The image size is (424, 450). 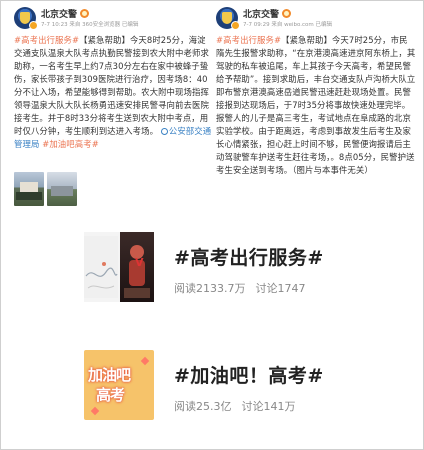 I want to click on topic-title: #加油吧！高考#, so click(x=249, y=374).